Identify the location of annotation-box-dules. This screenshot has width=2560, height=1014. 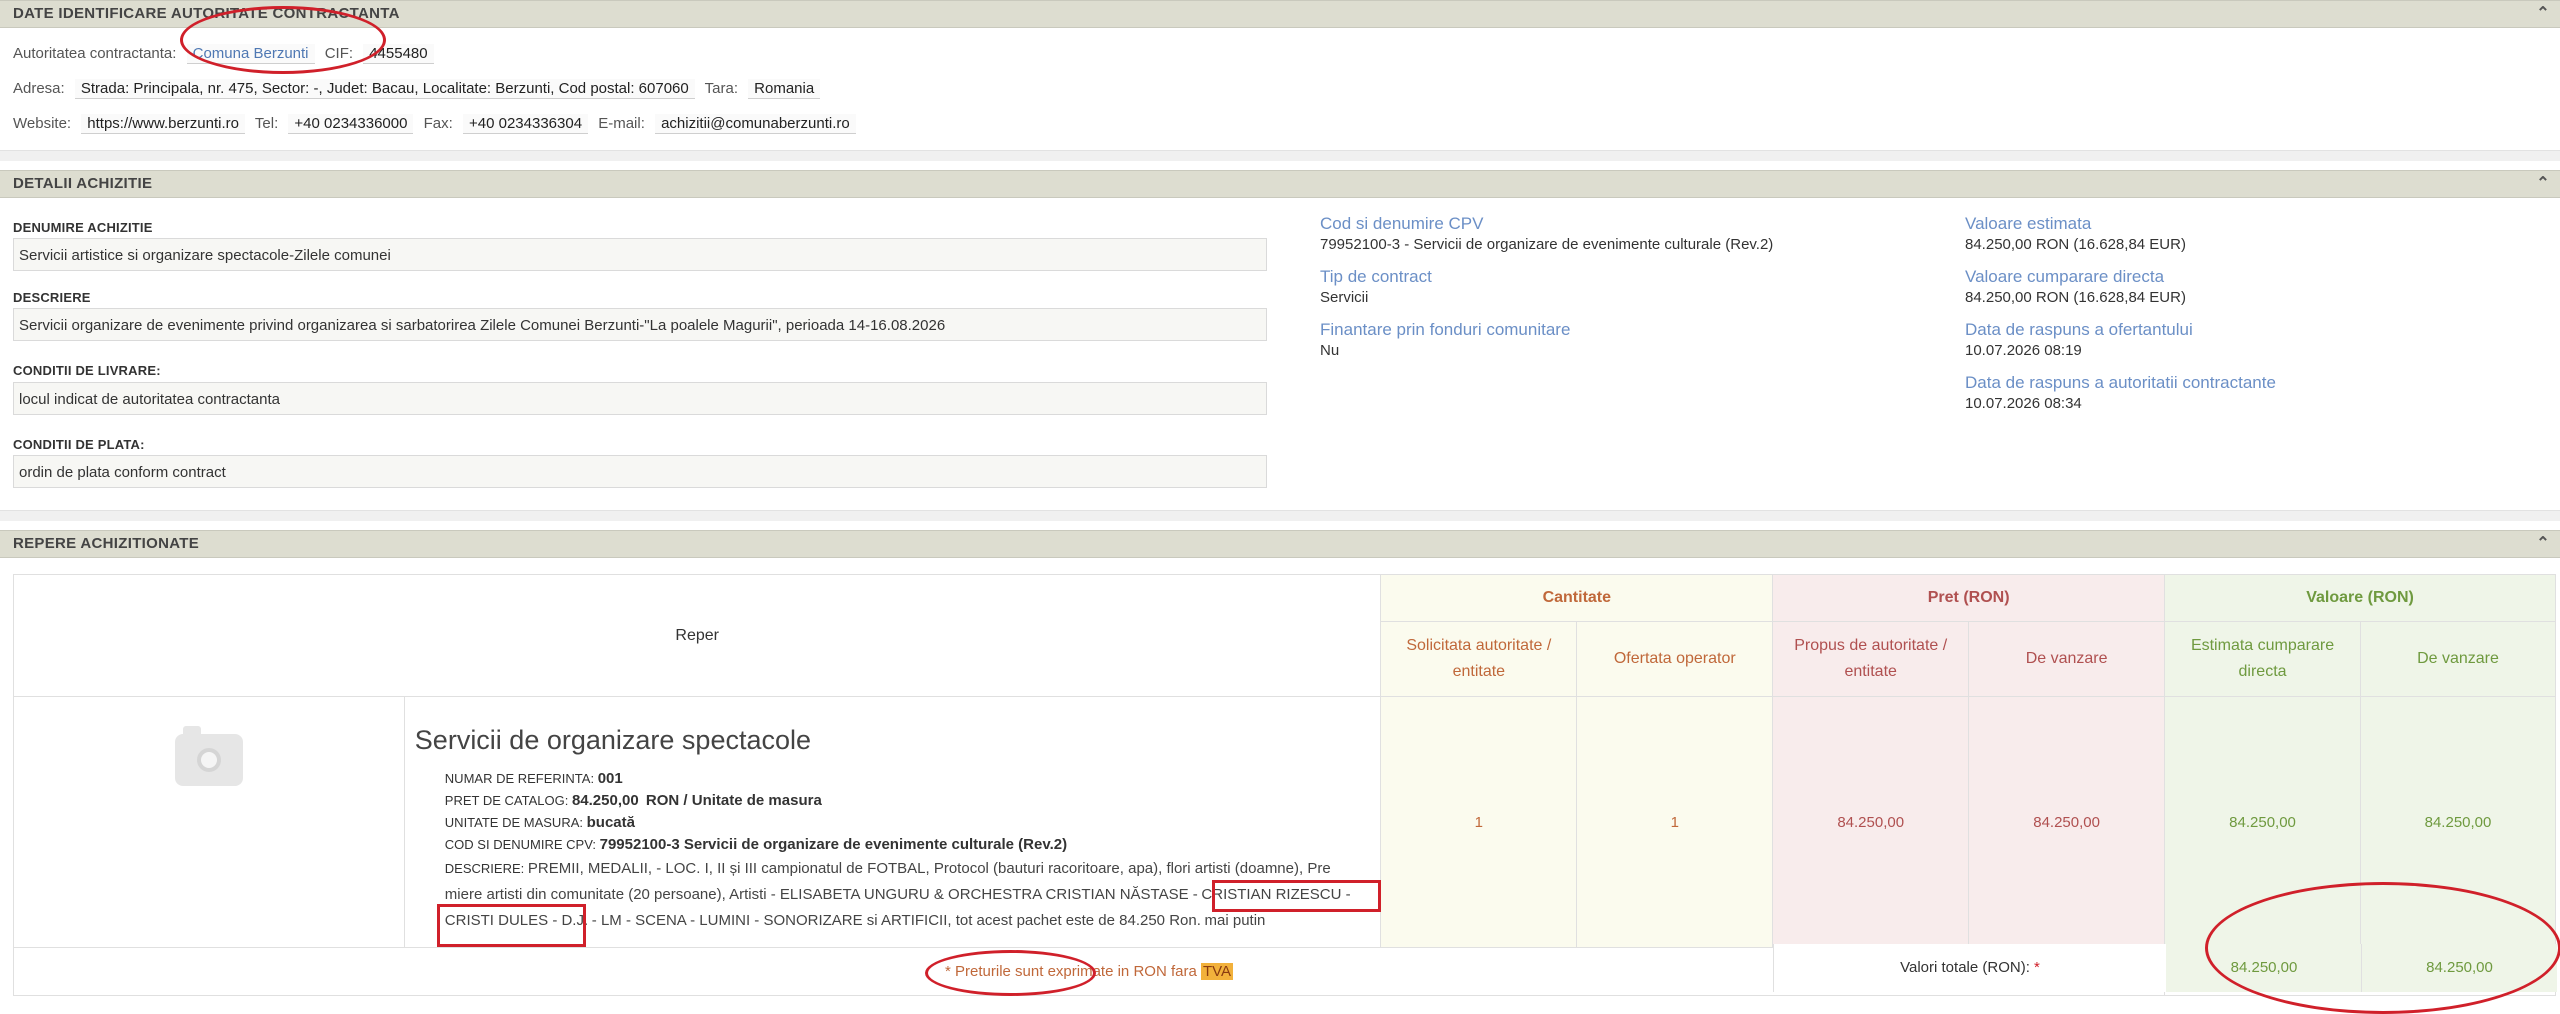
(511, 925).